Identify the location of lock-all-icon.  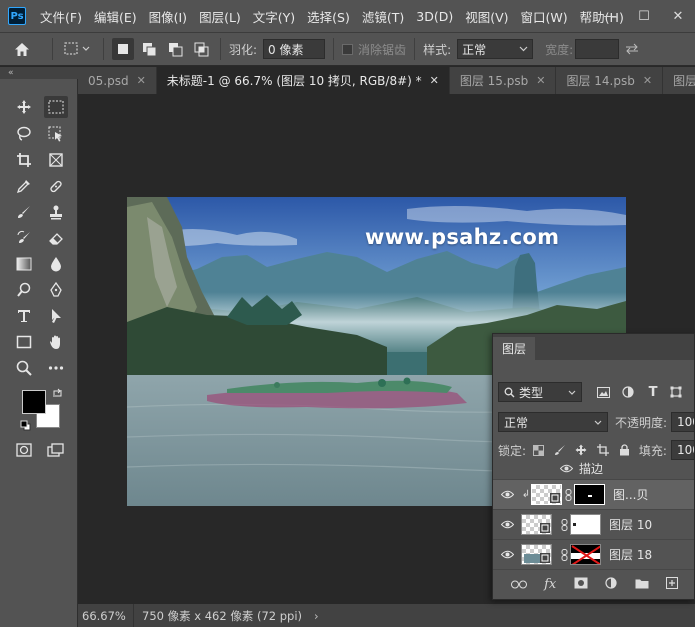
(624, 450).